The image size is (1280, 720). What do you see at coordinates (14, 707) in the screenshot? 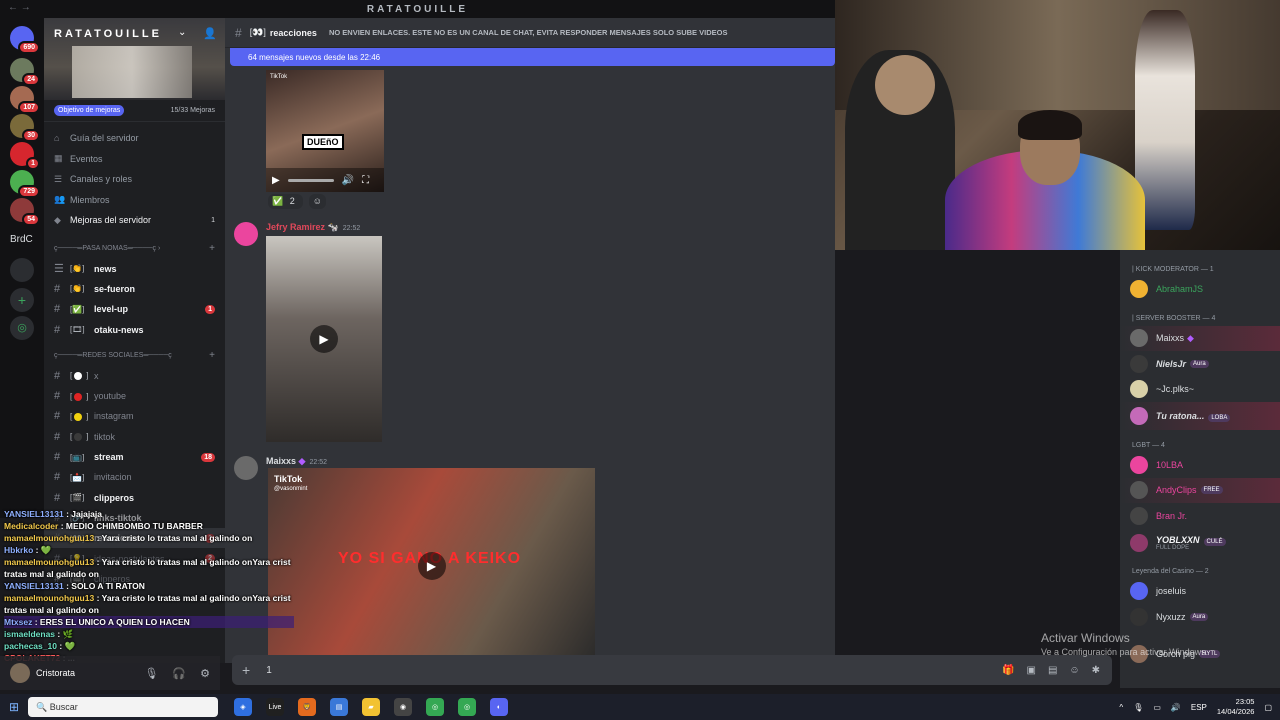
I see `windows-start-icon: ⊞` at bounding box center [14, 707].